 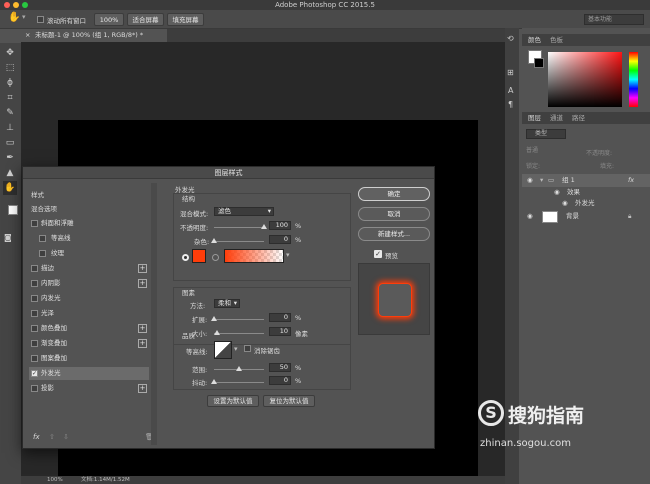 What do you see at coordinates (37, 194) in the screenshot?
I see `styles-header: 样式` at bounding box center [37, 194].